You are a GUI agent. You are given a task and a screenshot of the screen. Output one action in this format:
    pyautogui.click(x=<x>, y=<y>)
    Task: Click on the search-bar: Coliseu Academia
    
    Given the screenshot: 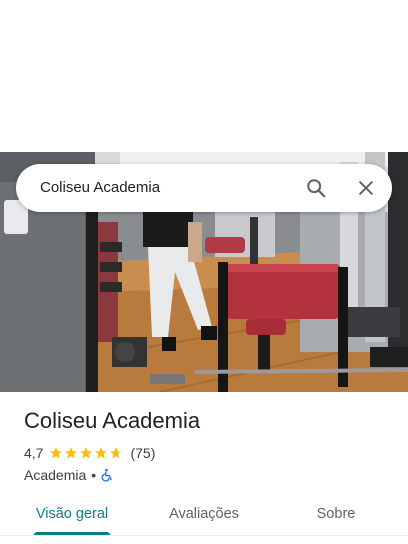 What is the action you would take?
    pyautogui.click(x=204, y=188)
    